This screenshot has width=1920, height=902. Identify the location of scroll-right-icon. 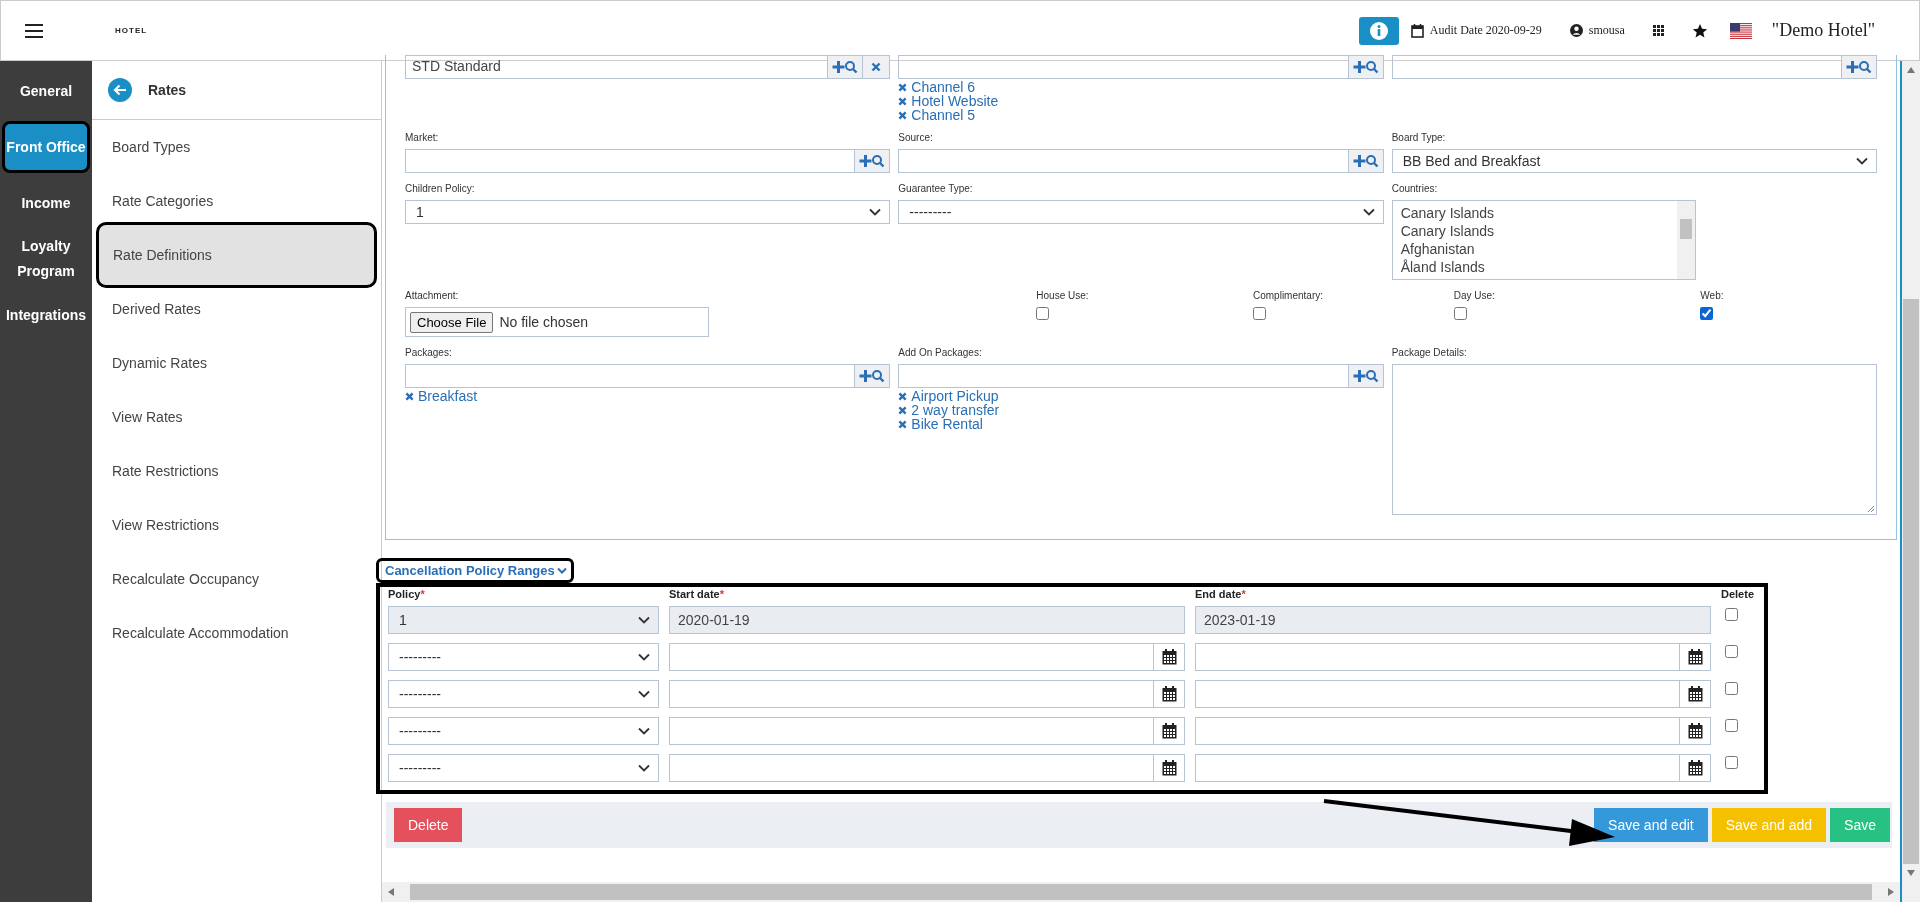
(1891, 892).